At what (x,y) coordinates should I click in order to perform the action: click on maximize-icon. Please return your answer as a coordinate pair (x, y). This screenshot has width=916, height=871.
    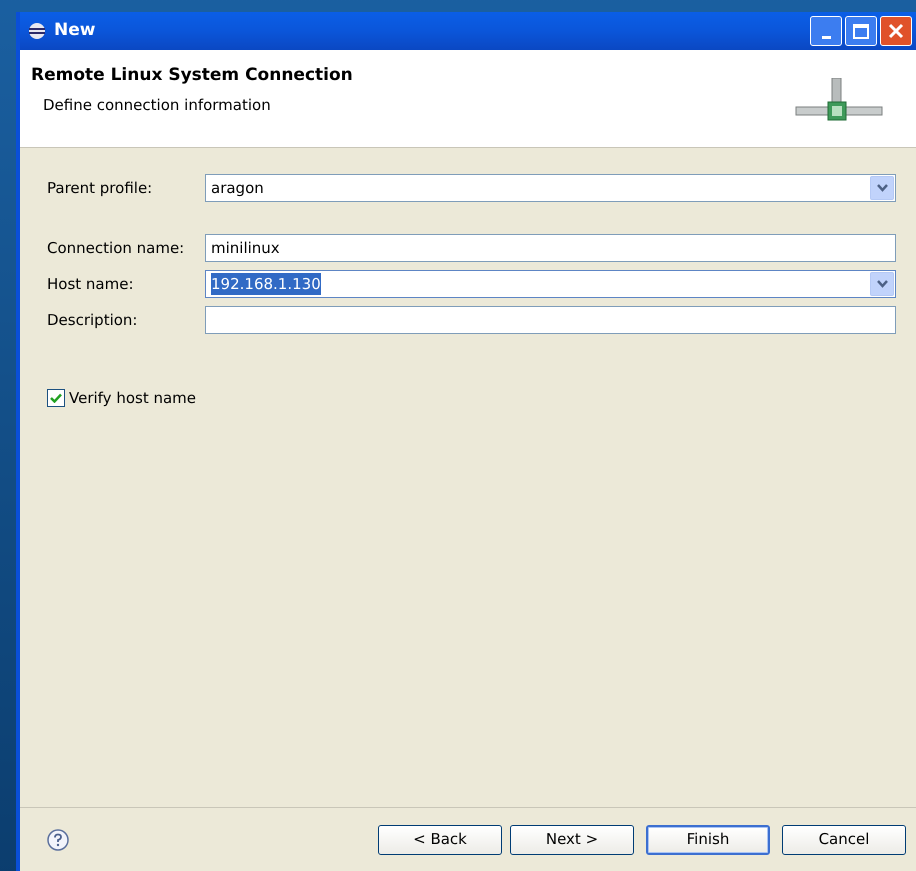
    Looking at the image, I should click on (861, 31).